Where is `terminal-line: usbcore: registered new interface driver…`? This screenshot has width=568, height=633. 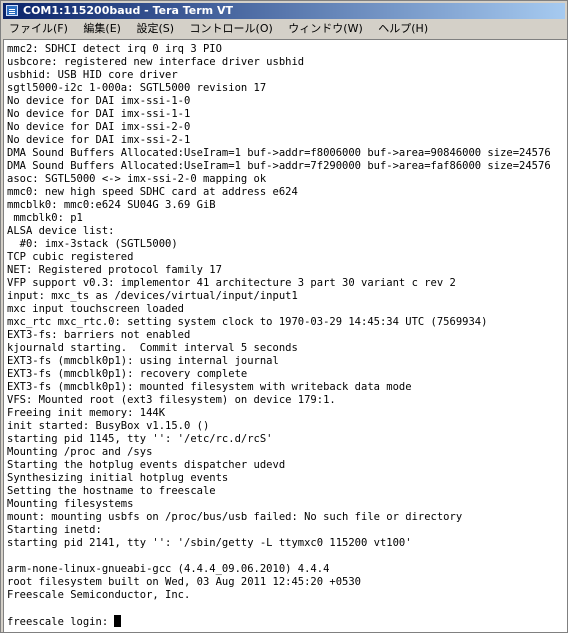 terminal-line: usbcore: registered new interface driver… is located at coordinates (156, 62).